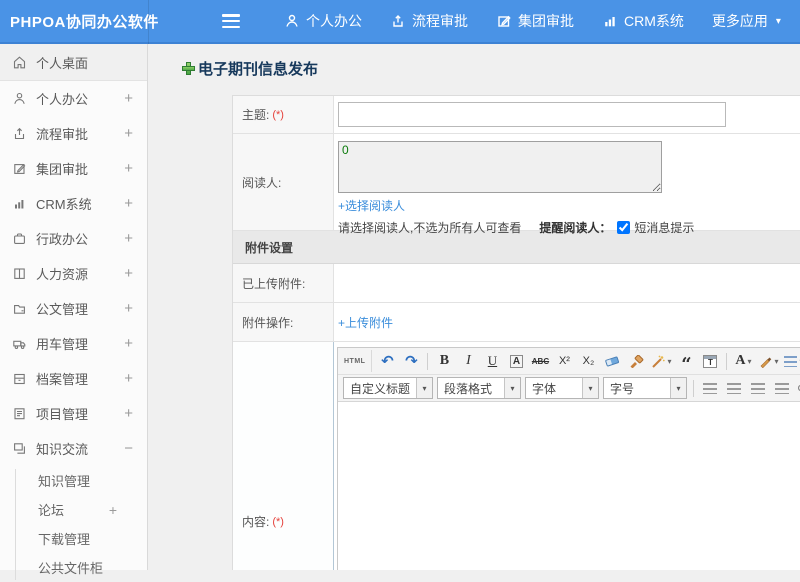 This screenshot has width=800, height=582. What do you see at coordinates (743, 361) in the screenshot?
I see `font-color-button: A ▾` at bounding box center [743, 361].